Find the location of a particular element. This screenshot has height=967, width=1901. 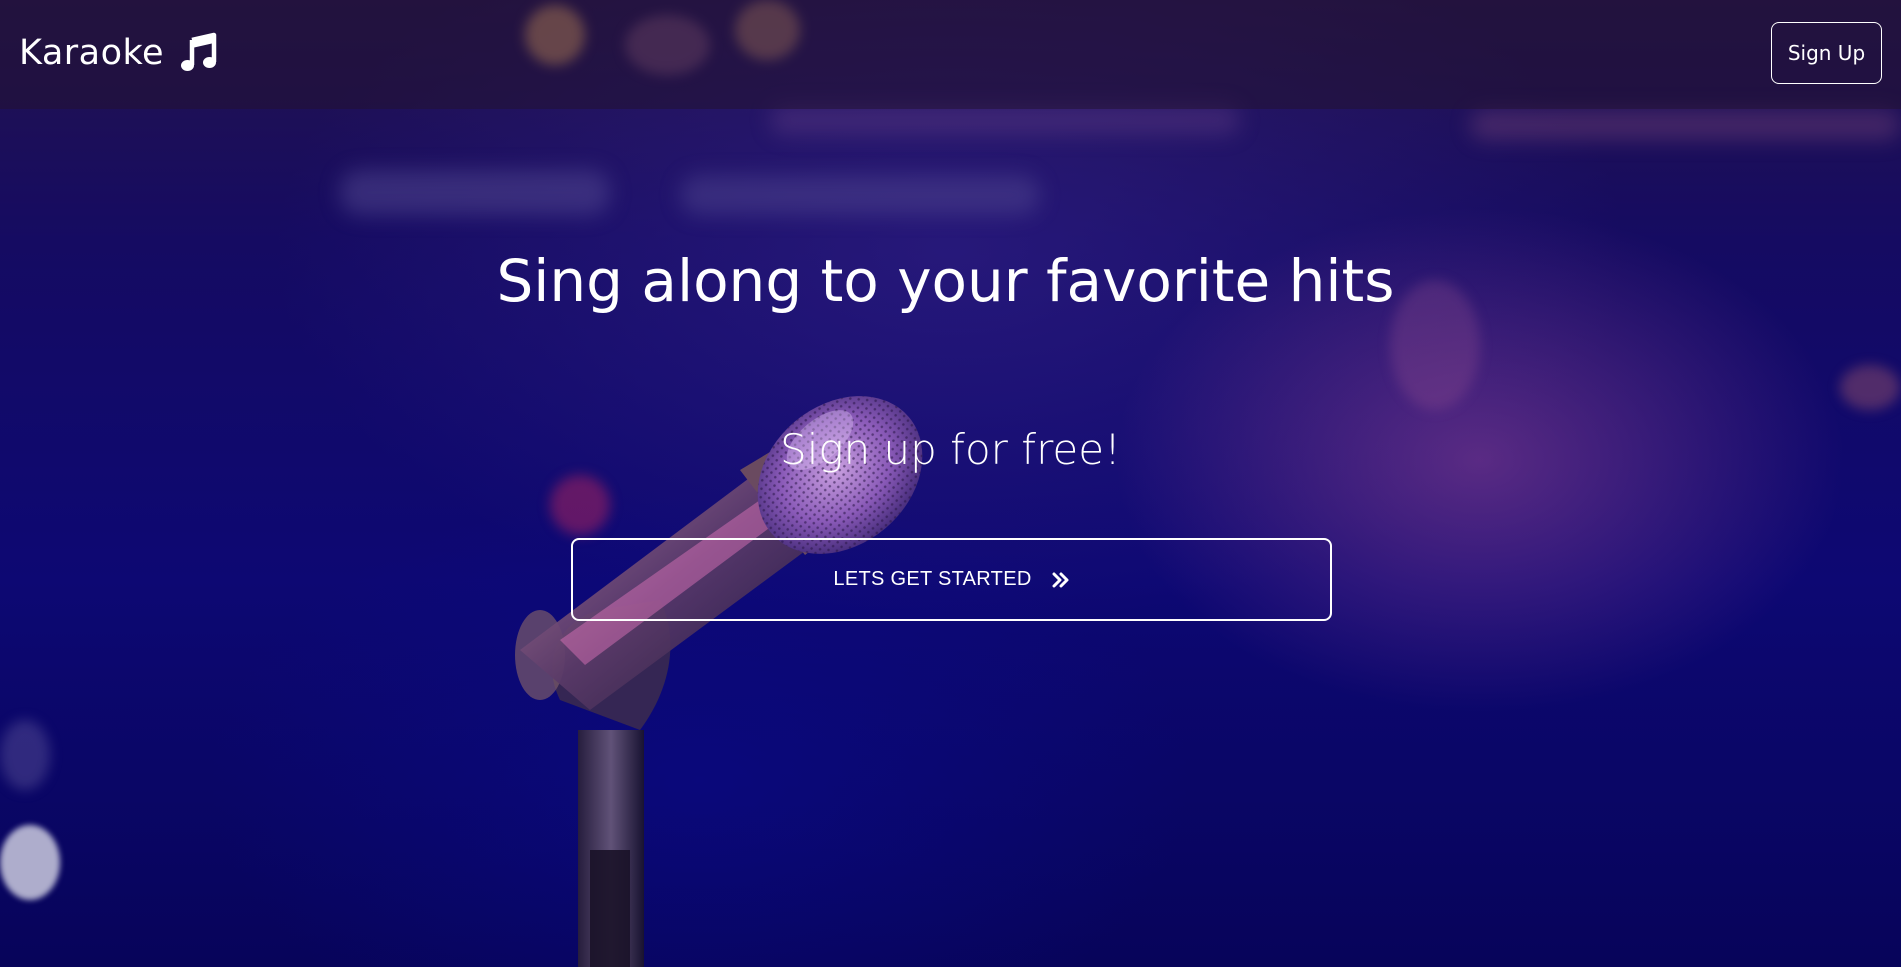

hero-subtitle: Sign up for free! is located at coordinates (950, 449).